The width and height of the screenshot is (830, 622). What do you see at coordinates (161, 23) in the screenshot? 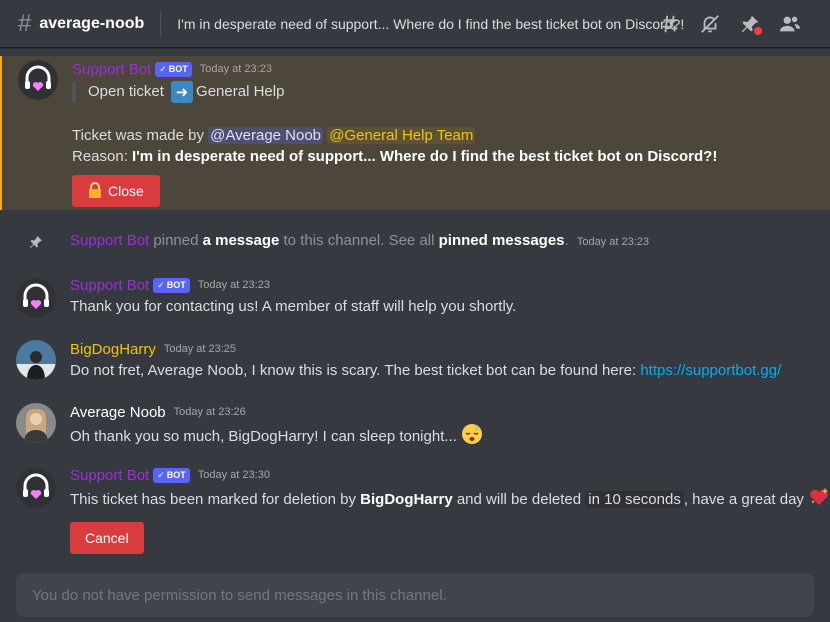
I see `header-divider` at bounding box center [161, 23].